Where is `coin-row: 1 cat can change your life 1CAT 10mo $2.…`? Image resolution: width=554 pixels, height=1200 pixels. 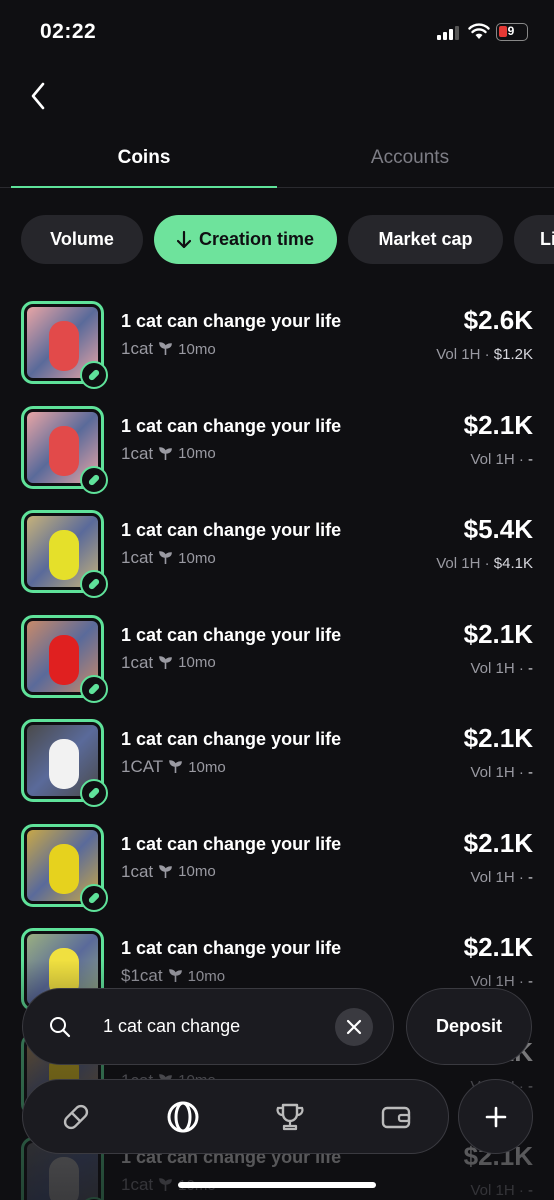
coin-row: 1 cat can change your life 1CAT 10mo $2.… is located at coordinates (277, 765).